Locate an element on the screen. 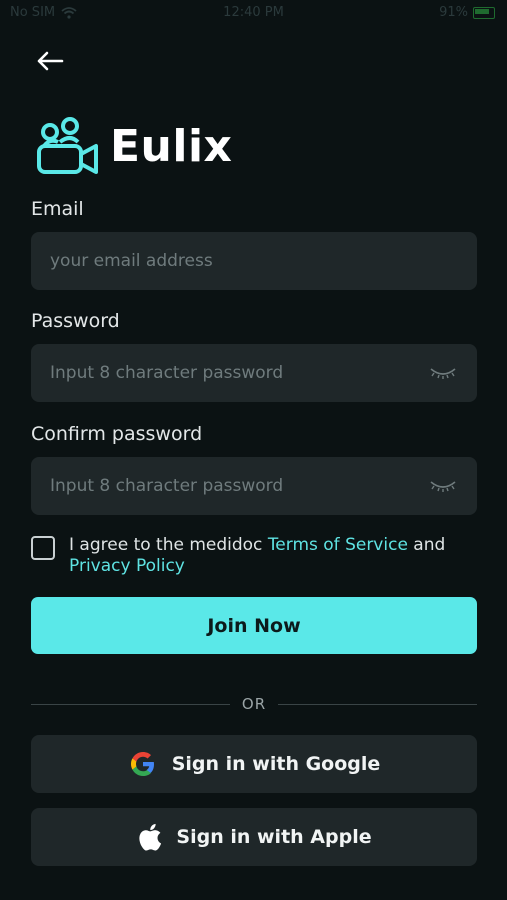  back-arrow-icon is located at coordinates (50, 61).